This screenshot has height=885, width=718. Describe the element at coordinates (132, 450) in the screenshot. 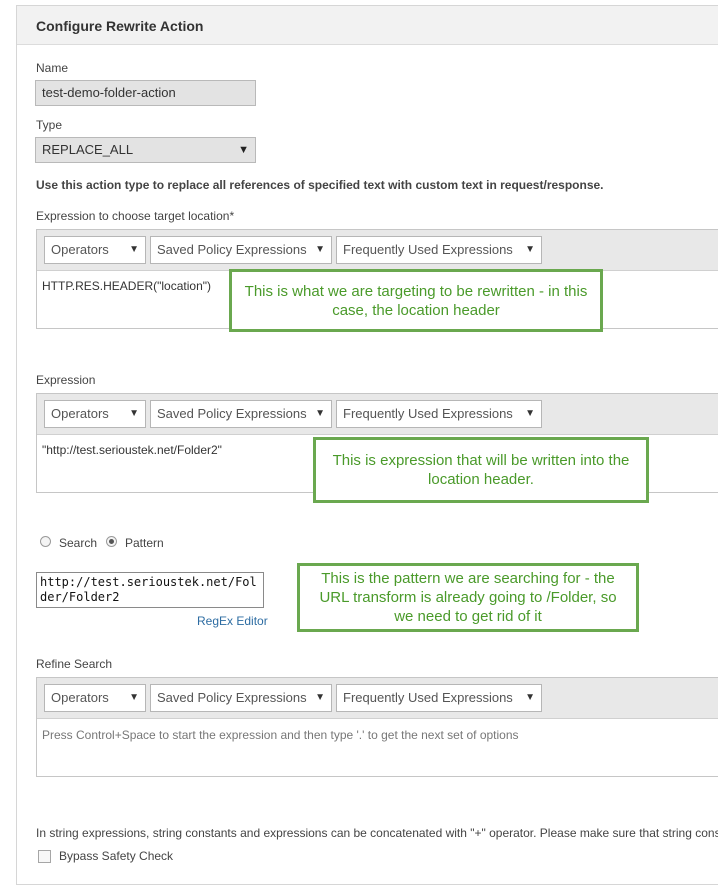

I see `expression-text: "http://test.serioustek.net/Folder2"` at that location.